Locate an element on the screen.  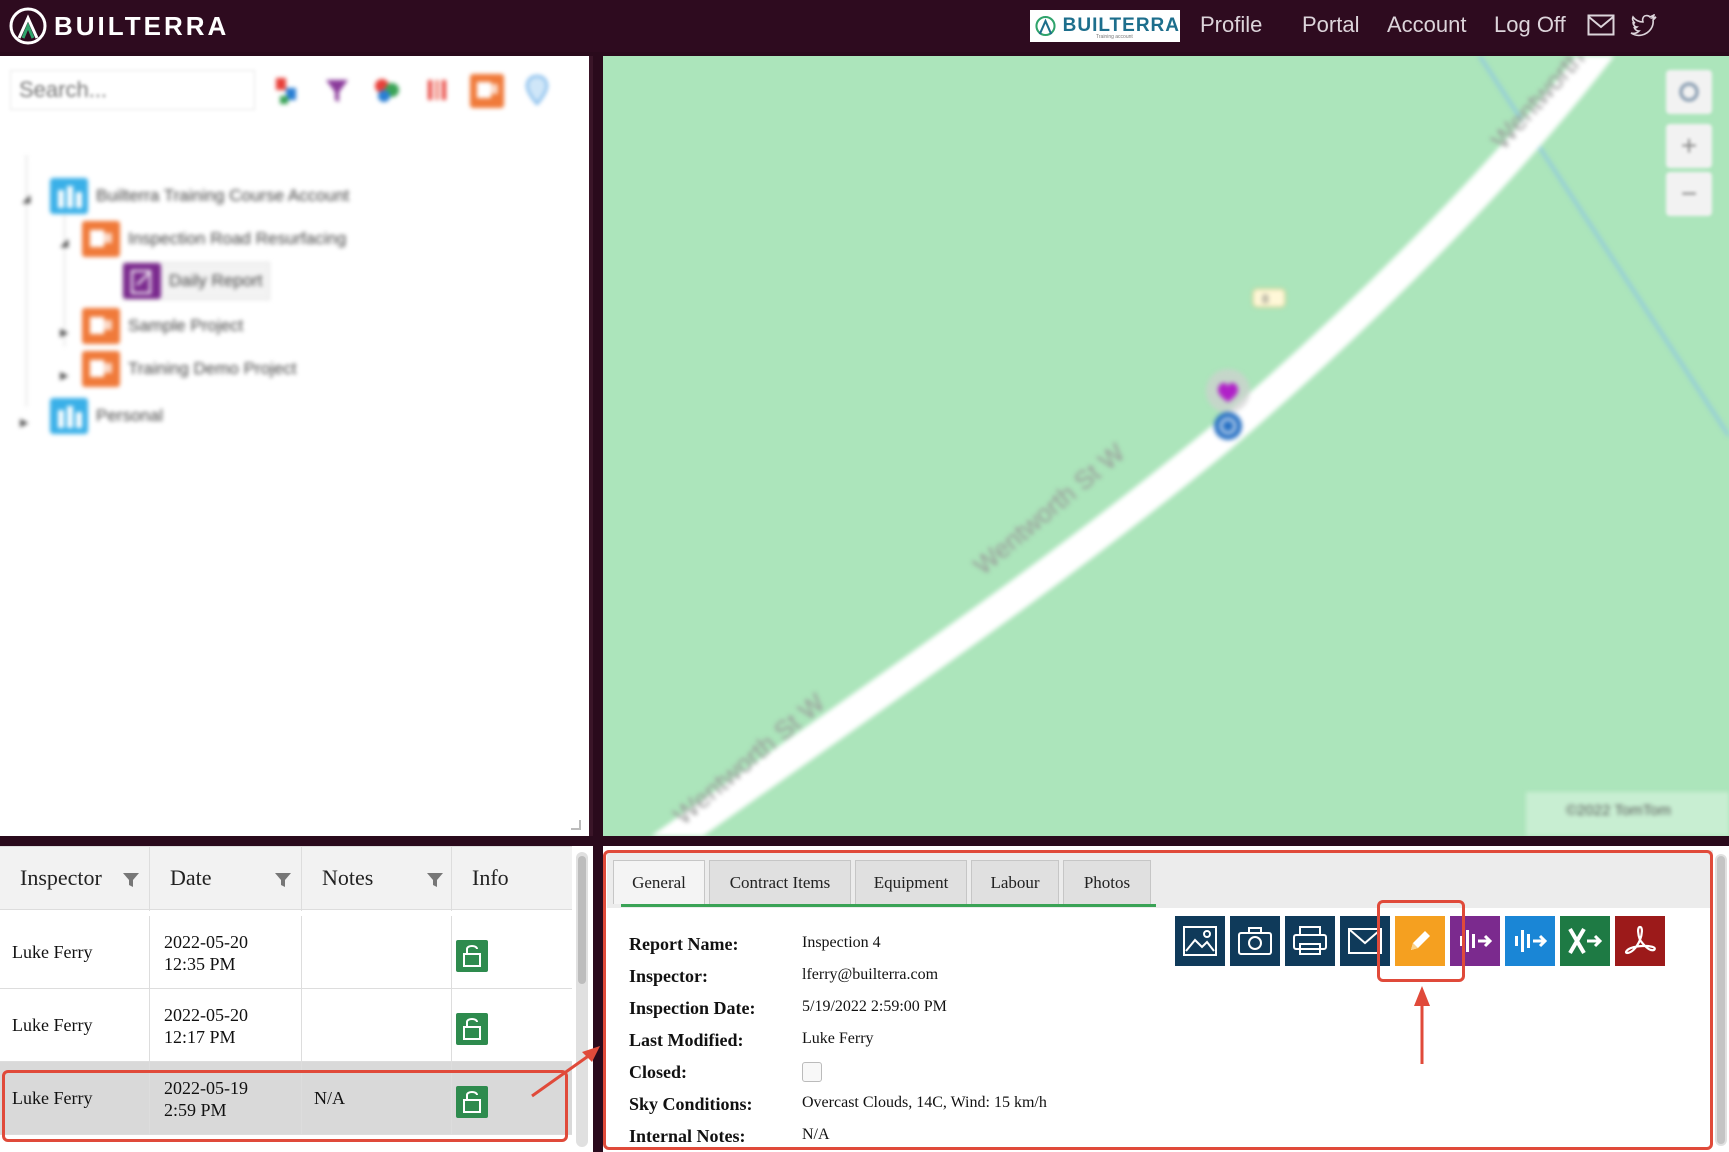
toolbar-filter-icon is located at coordinates (337, 90).